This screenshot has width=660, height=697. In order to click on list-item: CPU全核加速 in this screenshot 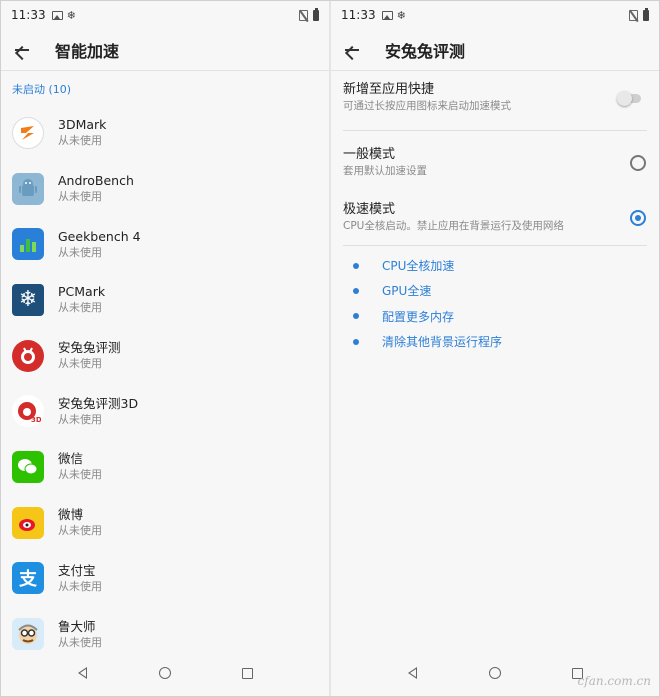, I will do `click(500, 265)`.